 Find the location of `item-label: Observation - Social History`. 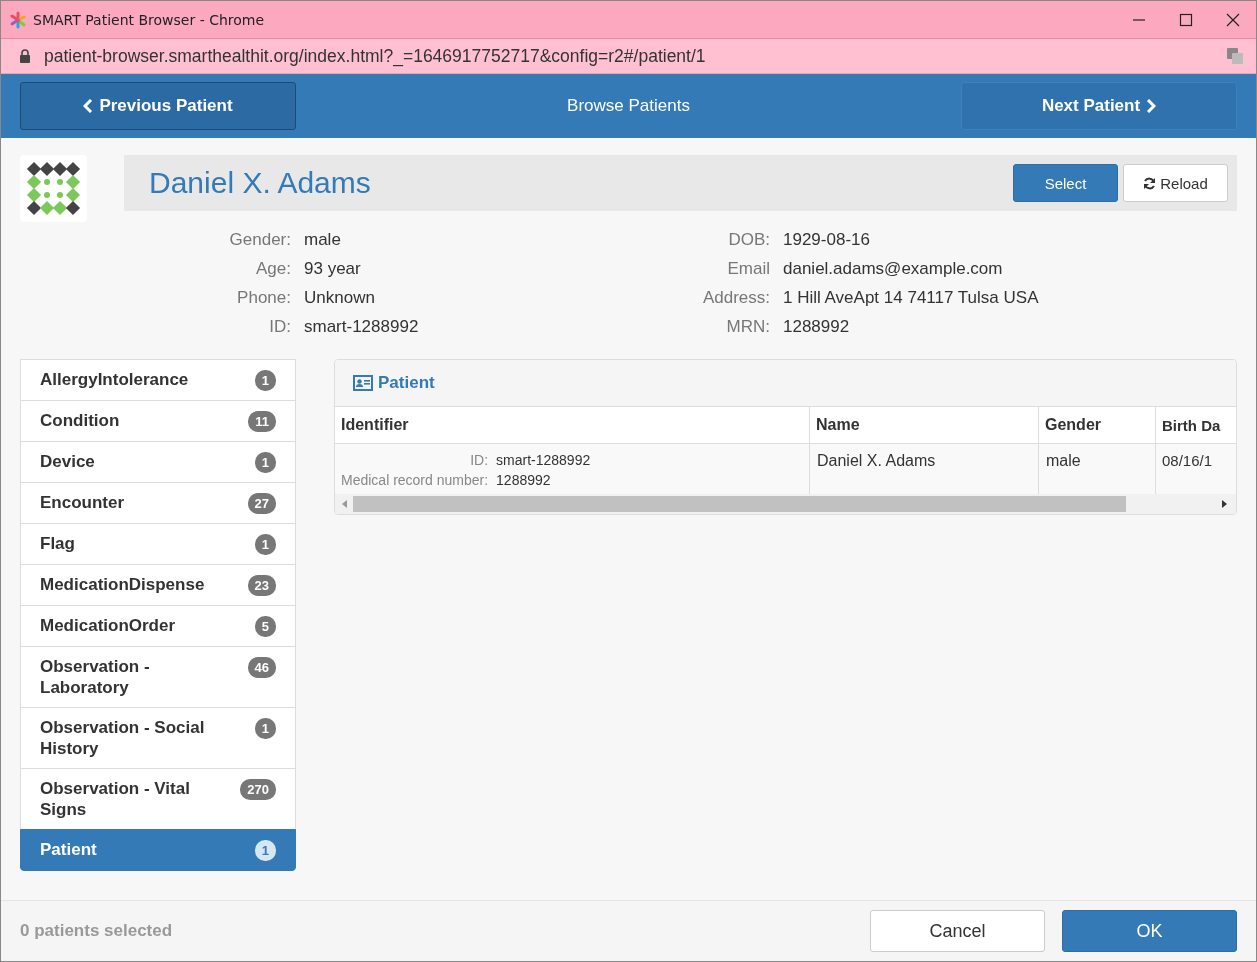

item-label: Observation - Social History is located at coordinates (123, 738).